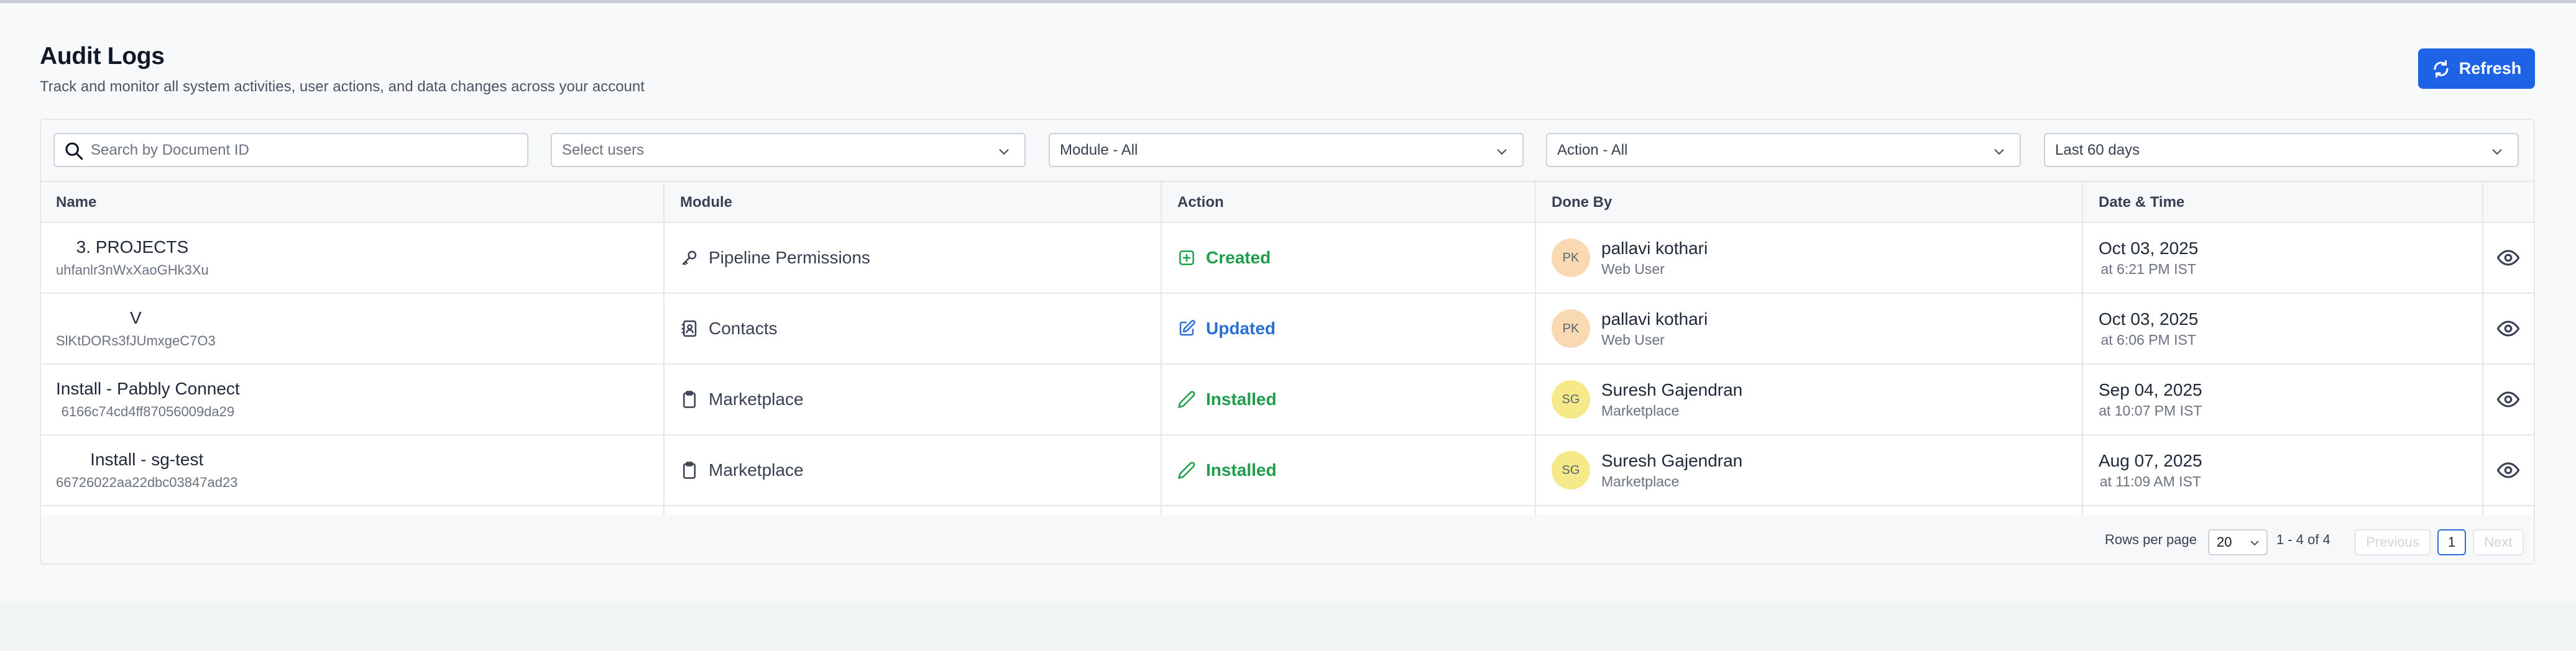 This screenshot has width=2576, height=651. Describe the element at coordinates (689, 400) in the screenshot. I see `clipboard-icon` at that location.